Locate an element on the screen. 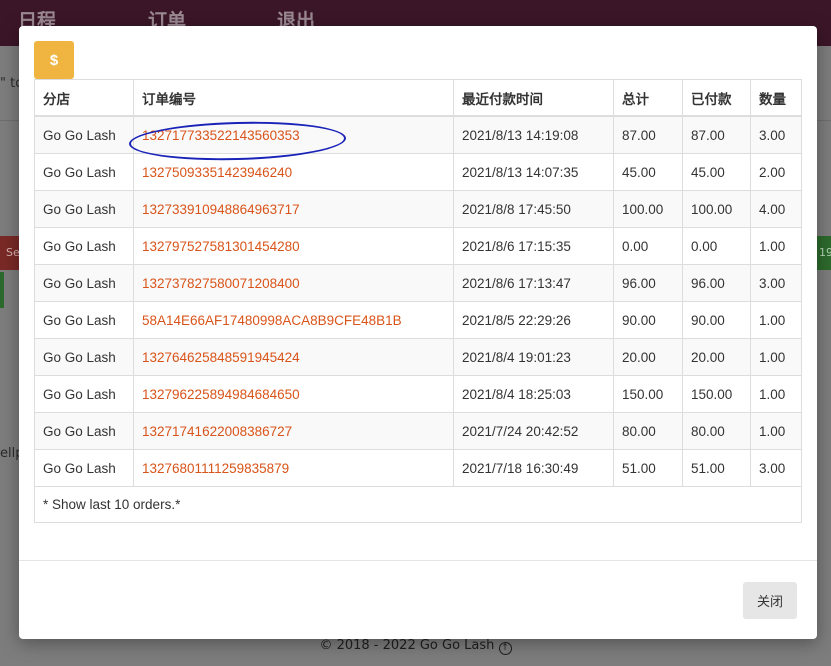  cell-paid: 51.00 is located at coordinates (716, 468).